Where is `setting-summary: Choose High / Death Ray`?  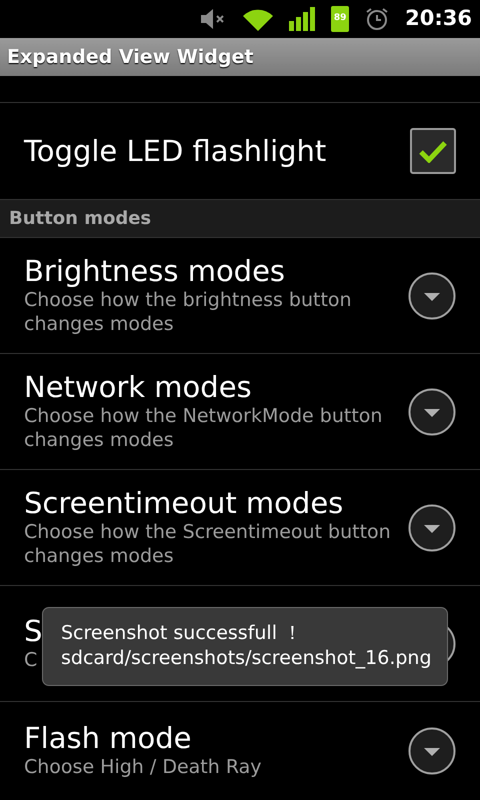
setting-summary: Choose High / Death Ray is located at coordinates (143, 768).